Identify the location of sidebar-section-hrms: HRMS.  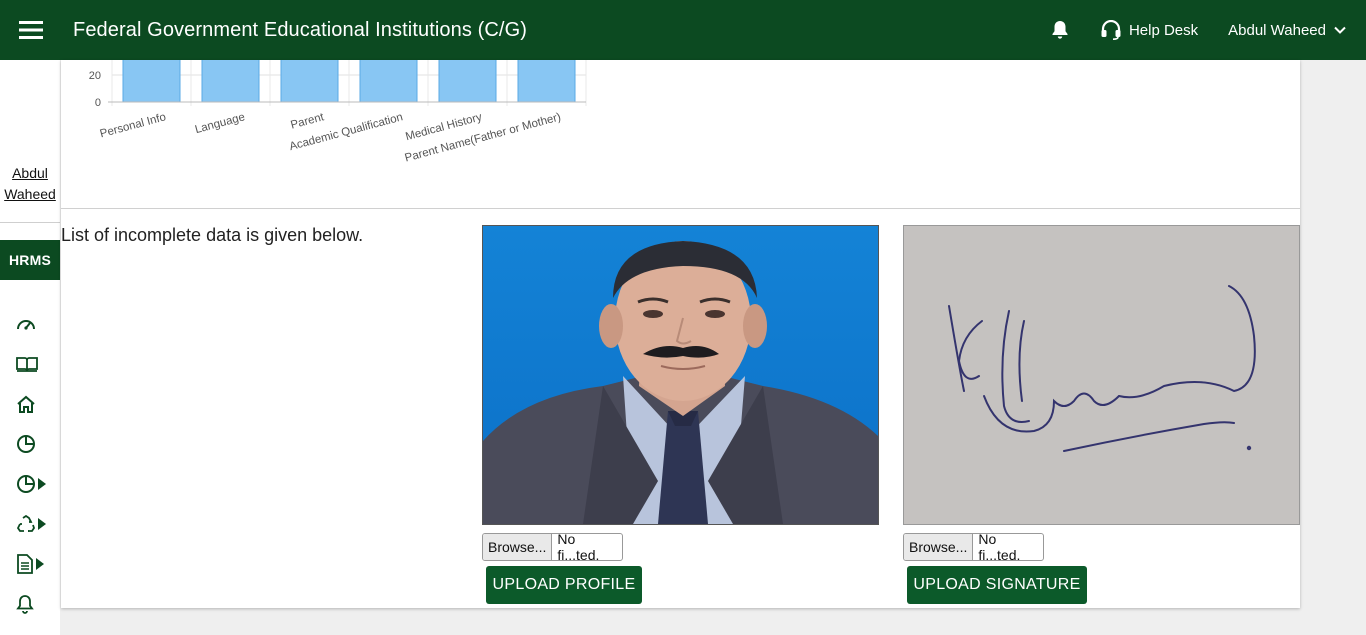
(30, 260).